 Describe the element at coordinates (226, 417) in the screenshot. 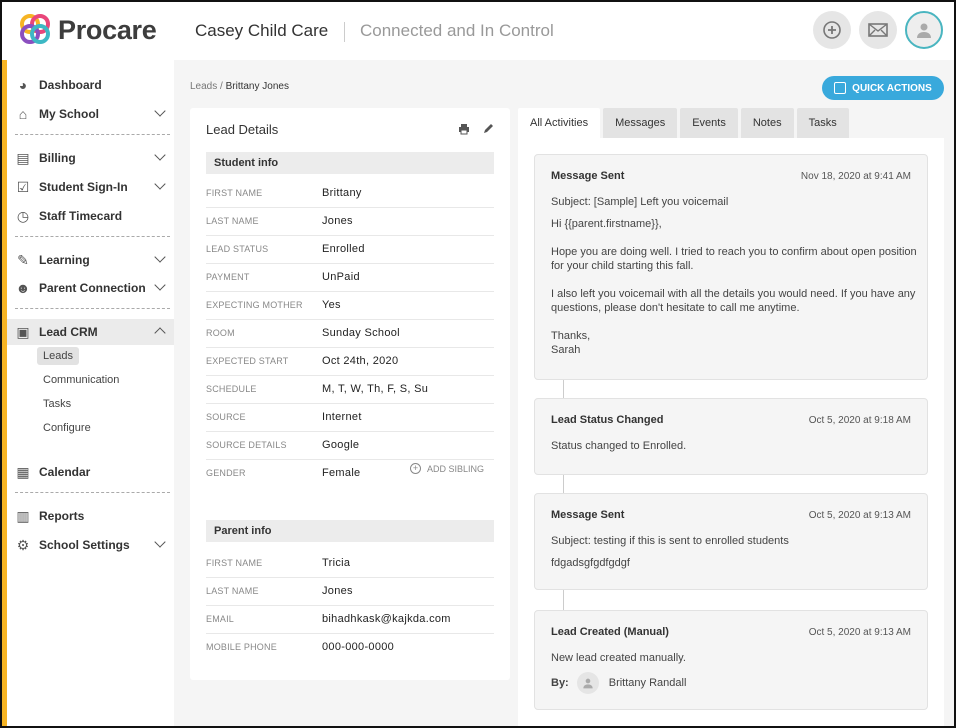

I see `field-label: SOURCE` at that location.